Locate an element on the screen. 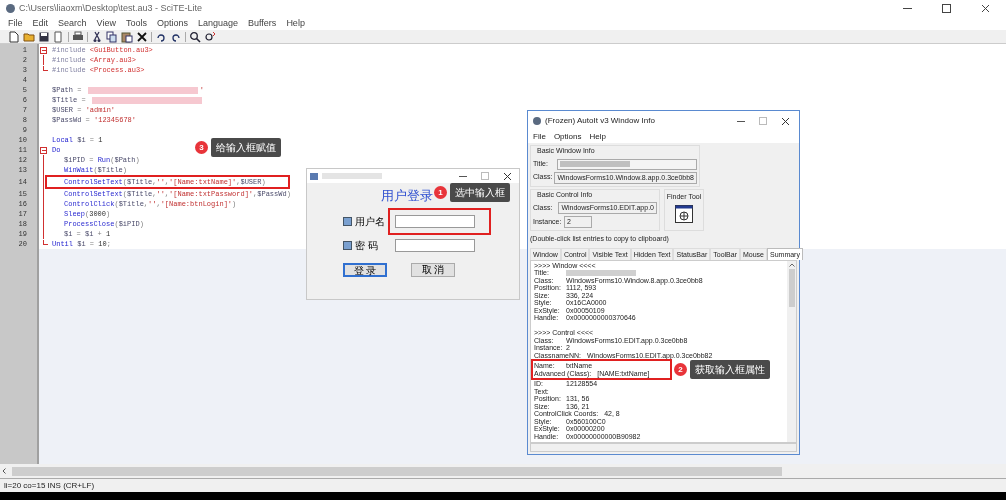 This screenshot has width=1006, height=500. copy-icon is located at coordinates (112, 36).